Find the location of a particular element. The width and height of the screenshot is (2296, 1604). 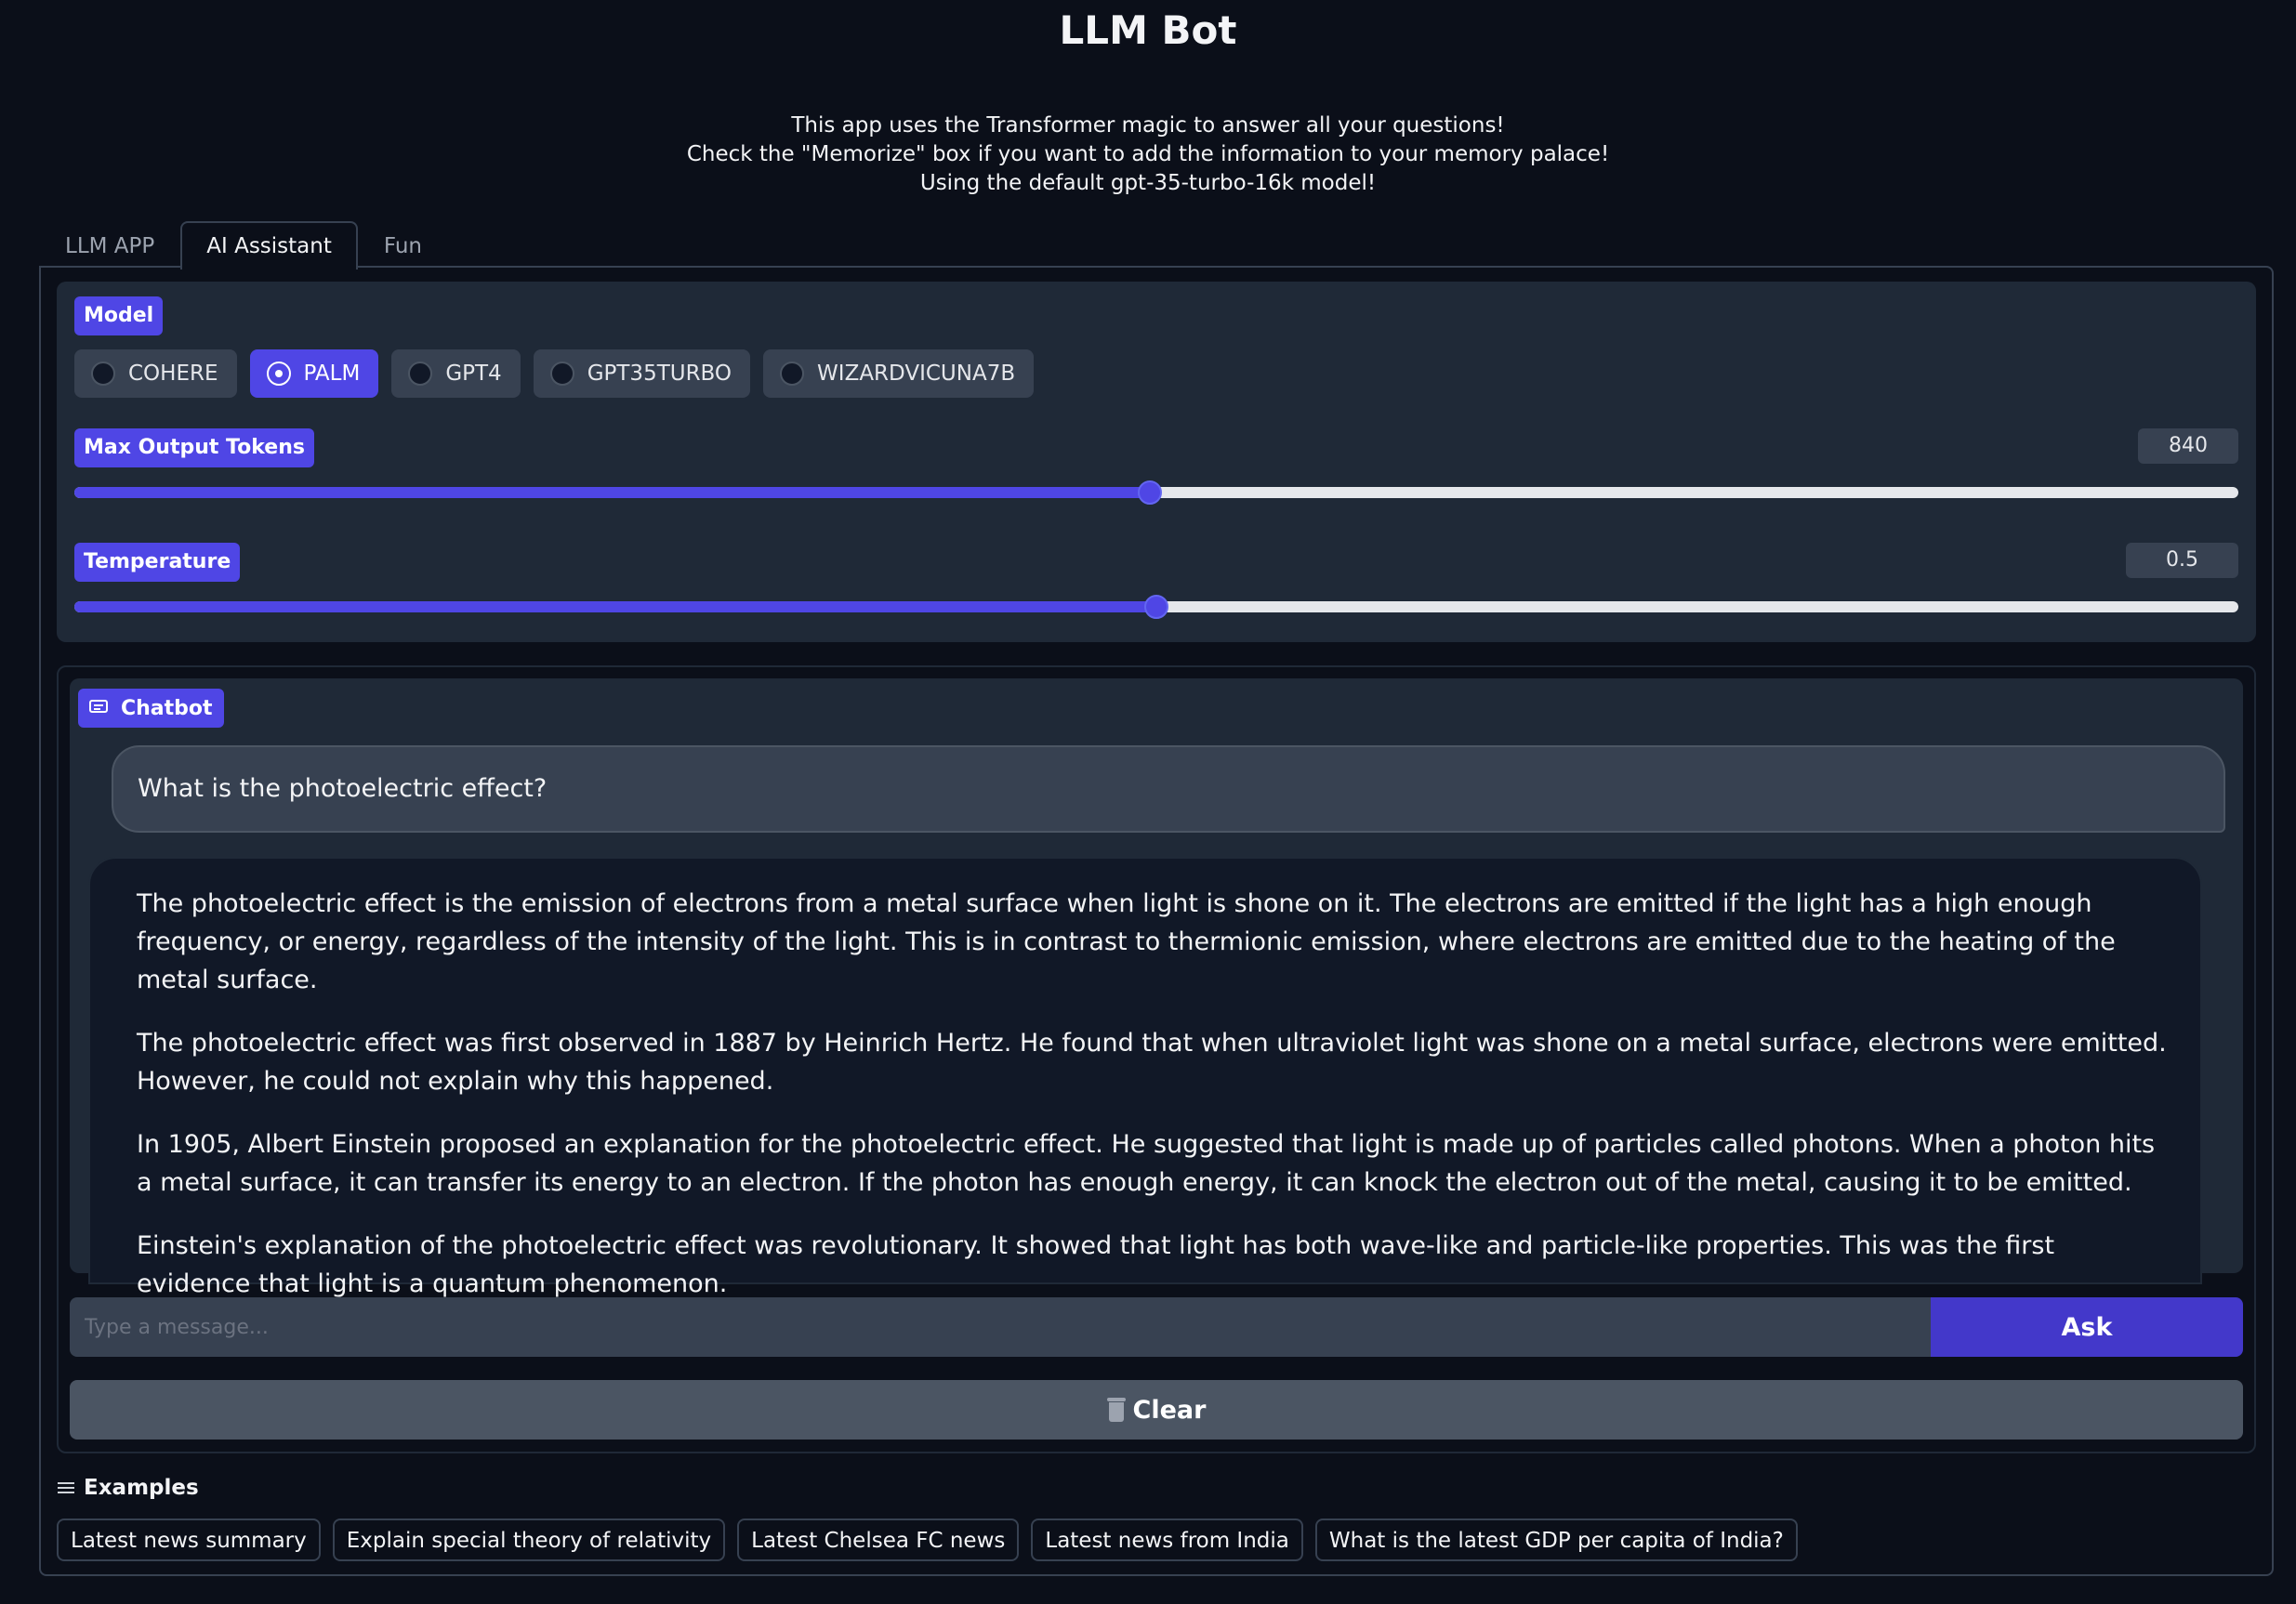

example-chip: Explain special theory of relativity is located at coordinates (529, 1540).